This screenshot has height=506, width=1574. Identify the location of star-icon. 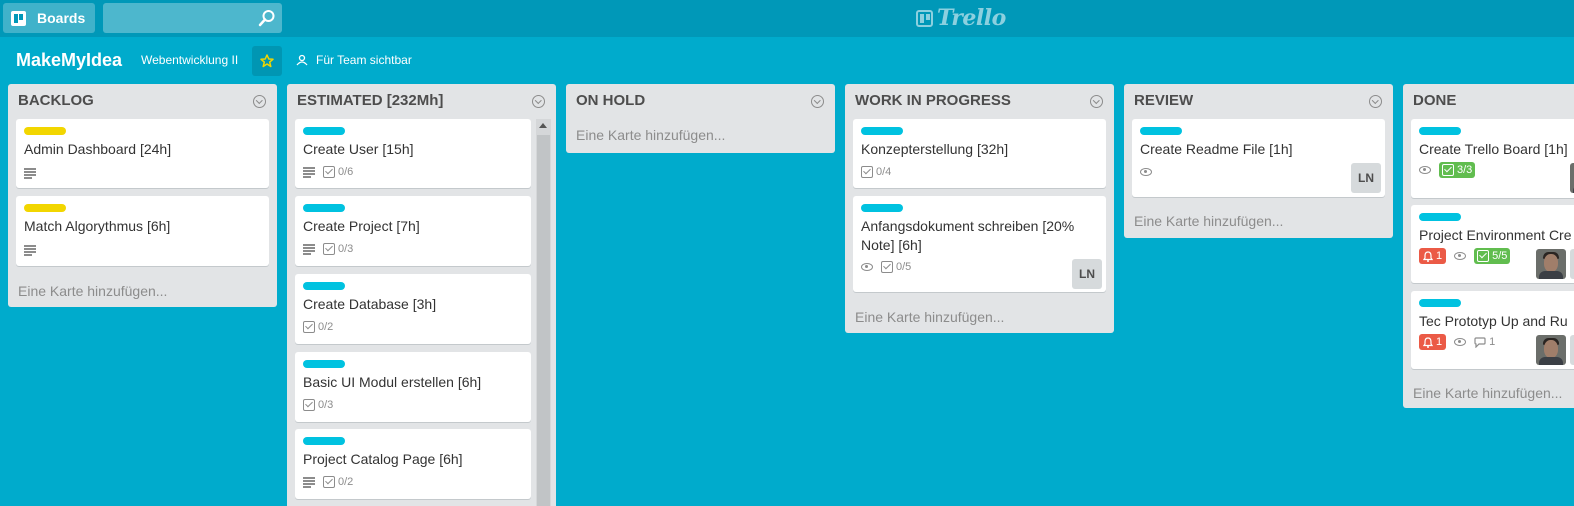
(267, 61).